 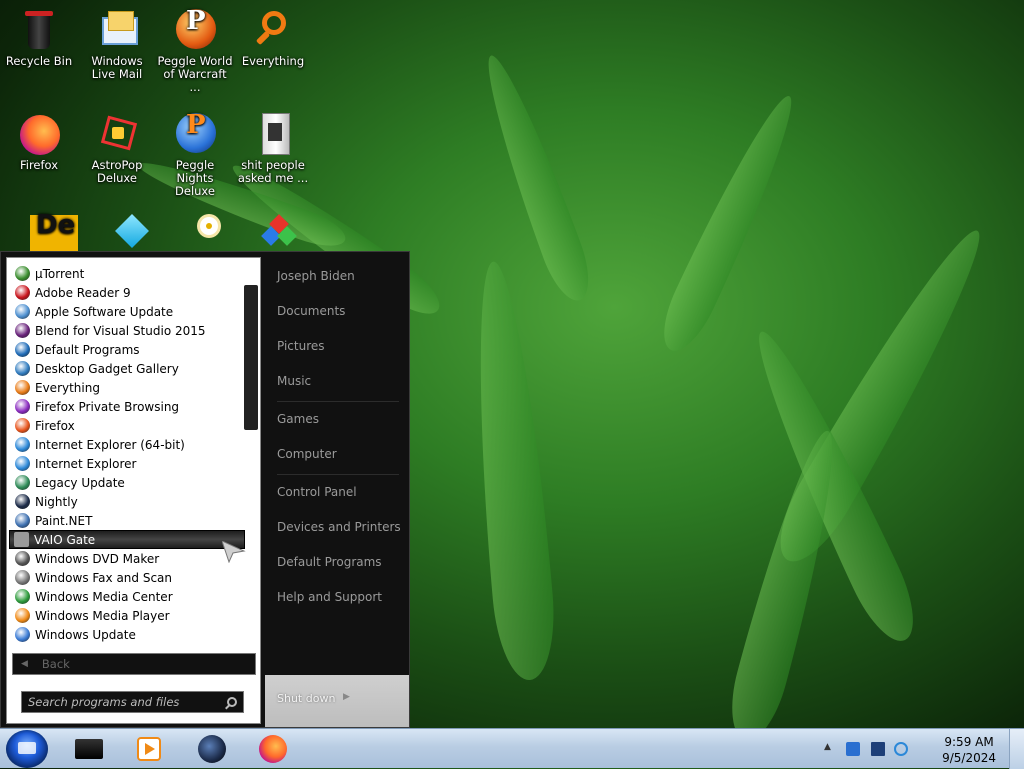 What do you see at coordinates (22, 311) in the screenshot?
I see `apple-update-icon` at bounding box center [22, 311].